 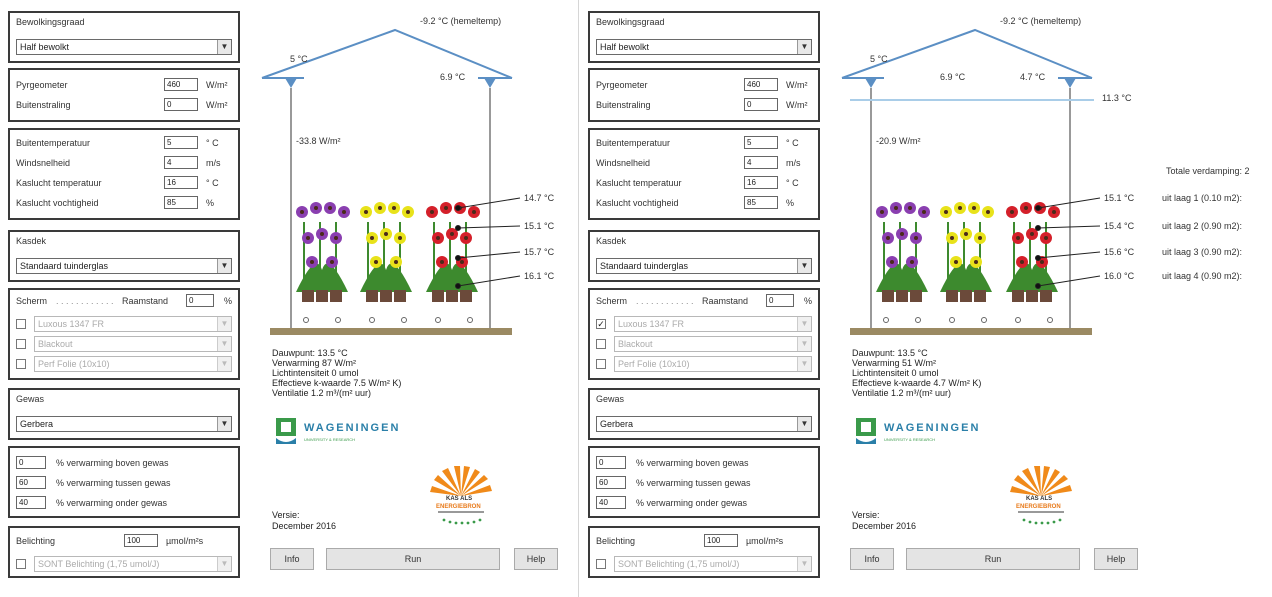 What do you see at coordinates (310, 353) in the screenshot?
I see `dew-point: Dauwpunt: 13.5 °C` at bounding box center [310, 353].